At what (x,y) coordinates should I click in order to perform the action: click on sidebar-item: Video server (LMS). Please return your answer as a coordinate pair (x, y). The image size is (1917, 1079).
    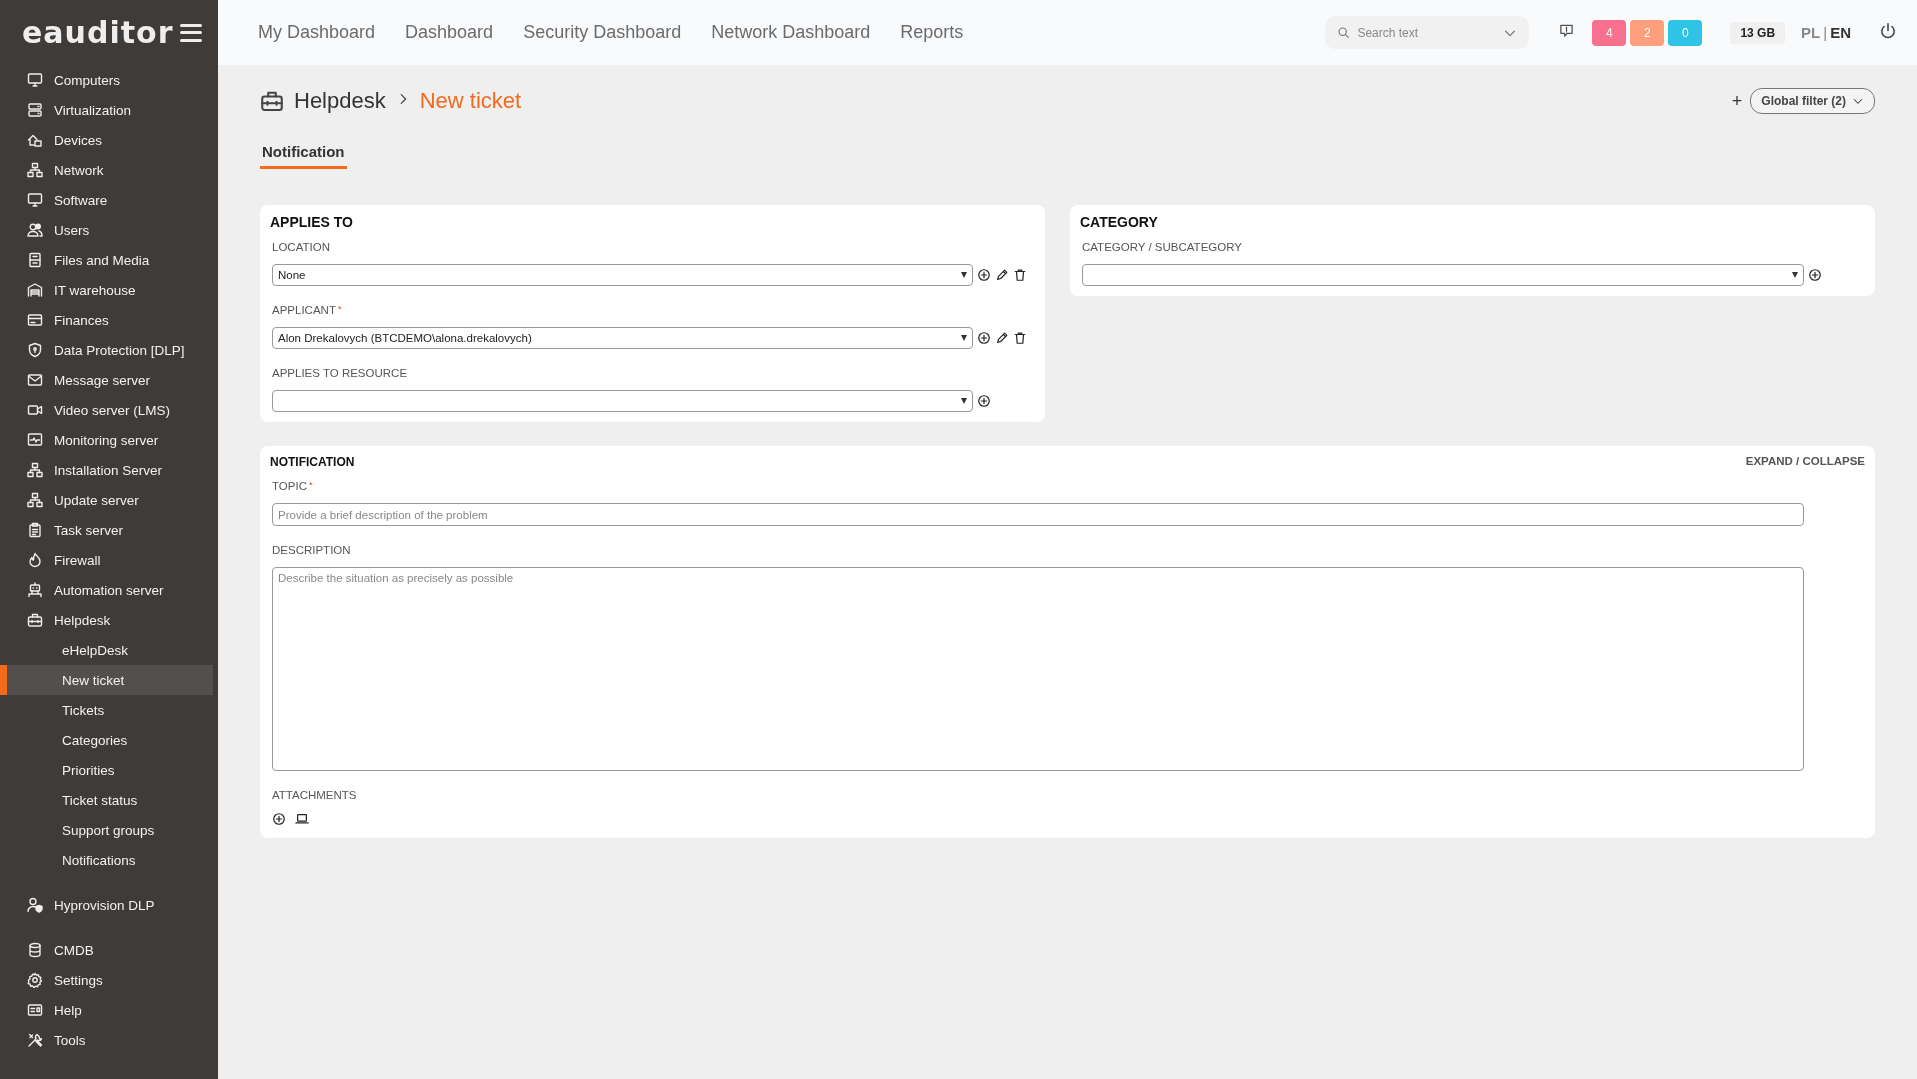
    Looking at the image, I should click on (106, 410).